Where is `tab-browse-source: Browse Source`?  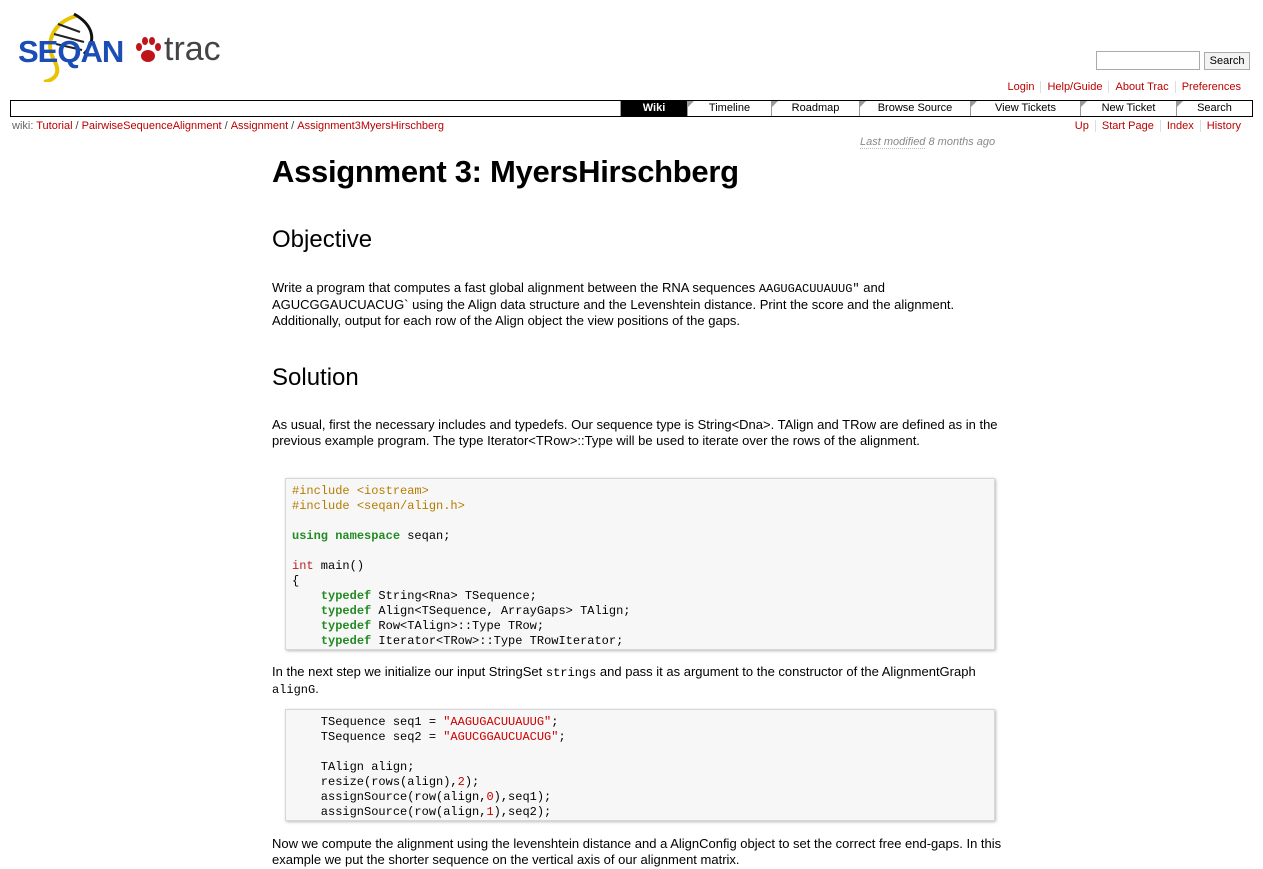
tab-browse-source: Browse Source is located at coordinates (914, 108).